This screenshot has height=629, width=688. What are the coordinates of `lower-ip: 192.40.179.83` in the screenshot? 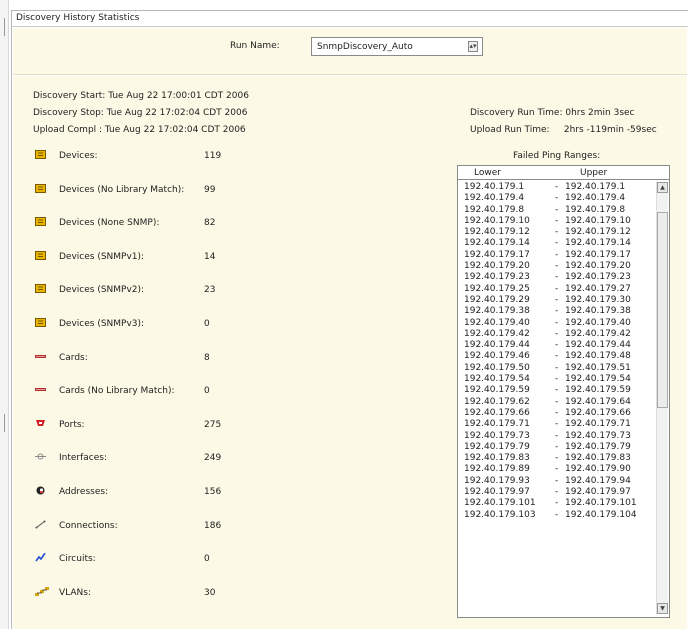 It's located at (497, 458).